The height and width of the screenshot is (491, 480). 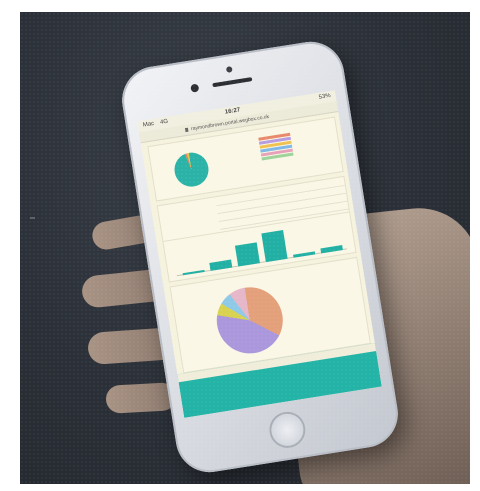 What do you see at coordinates (186, 130) in the screenshot?
I see `lock-icon` at bounding box center [186, 130].